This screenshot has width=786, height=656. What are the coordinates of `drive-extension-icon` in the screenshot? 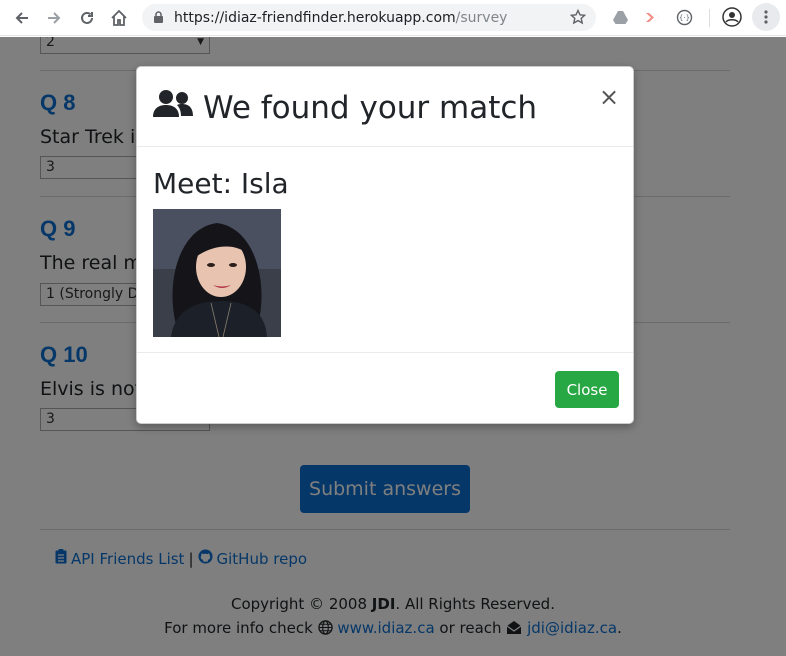 It's located at (620, 20).